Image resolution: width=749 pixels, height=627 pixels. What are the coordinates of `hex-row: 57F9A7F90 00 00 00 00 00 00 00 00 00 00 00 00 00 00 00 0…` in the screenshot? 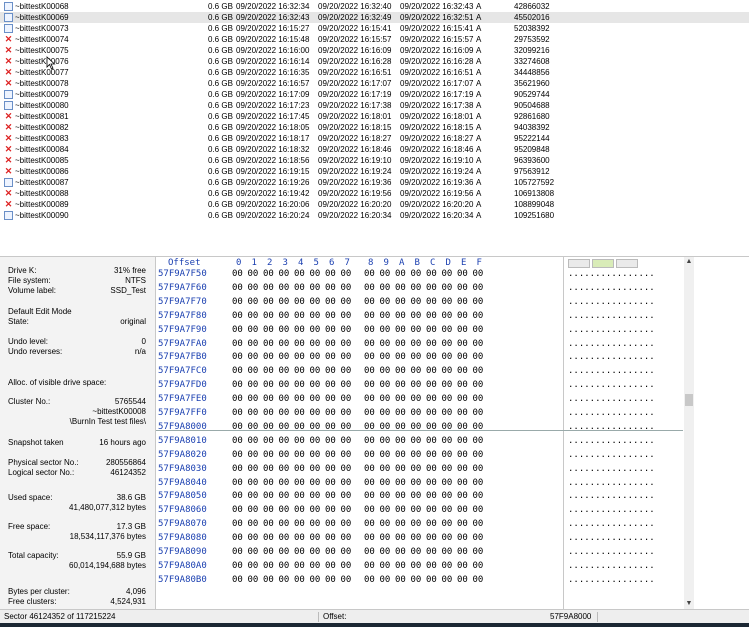 It's located at (419, 330).